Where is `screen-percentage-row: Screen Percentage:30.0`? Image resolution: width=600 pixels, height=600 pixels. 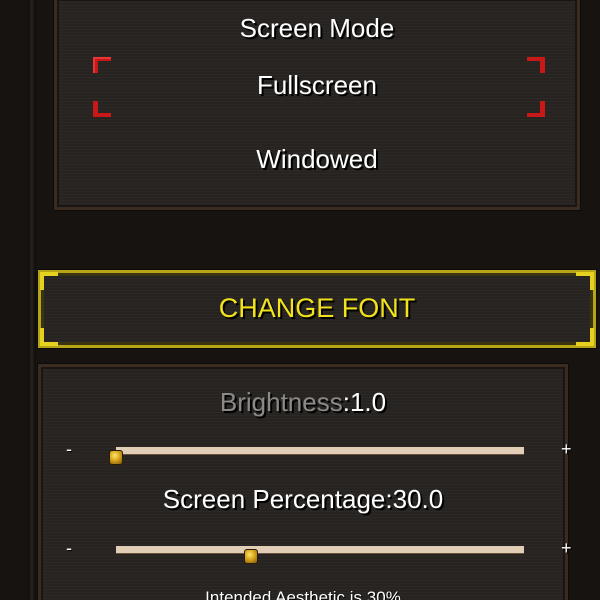 screen-percentage-row: Screen Percentage:30.0 is located at coordinates (303, 499).